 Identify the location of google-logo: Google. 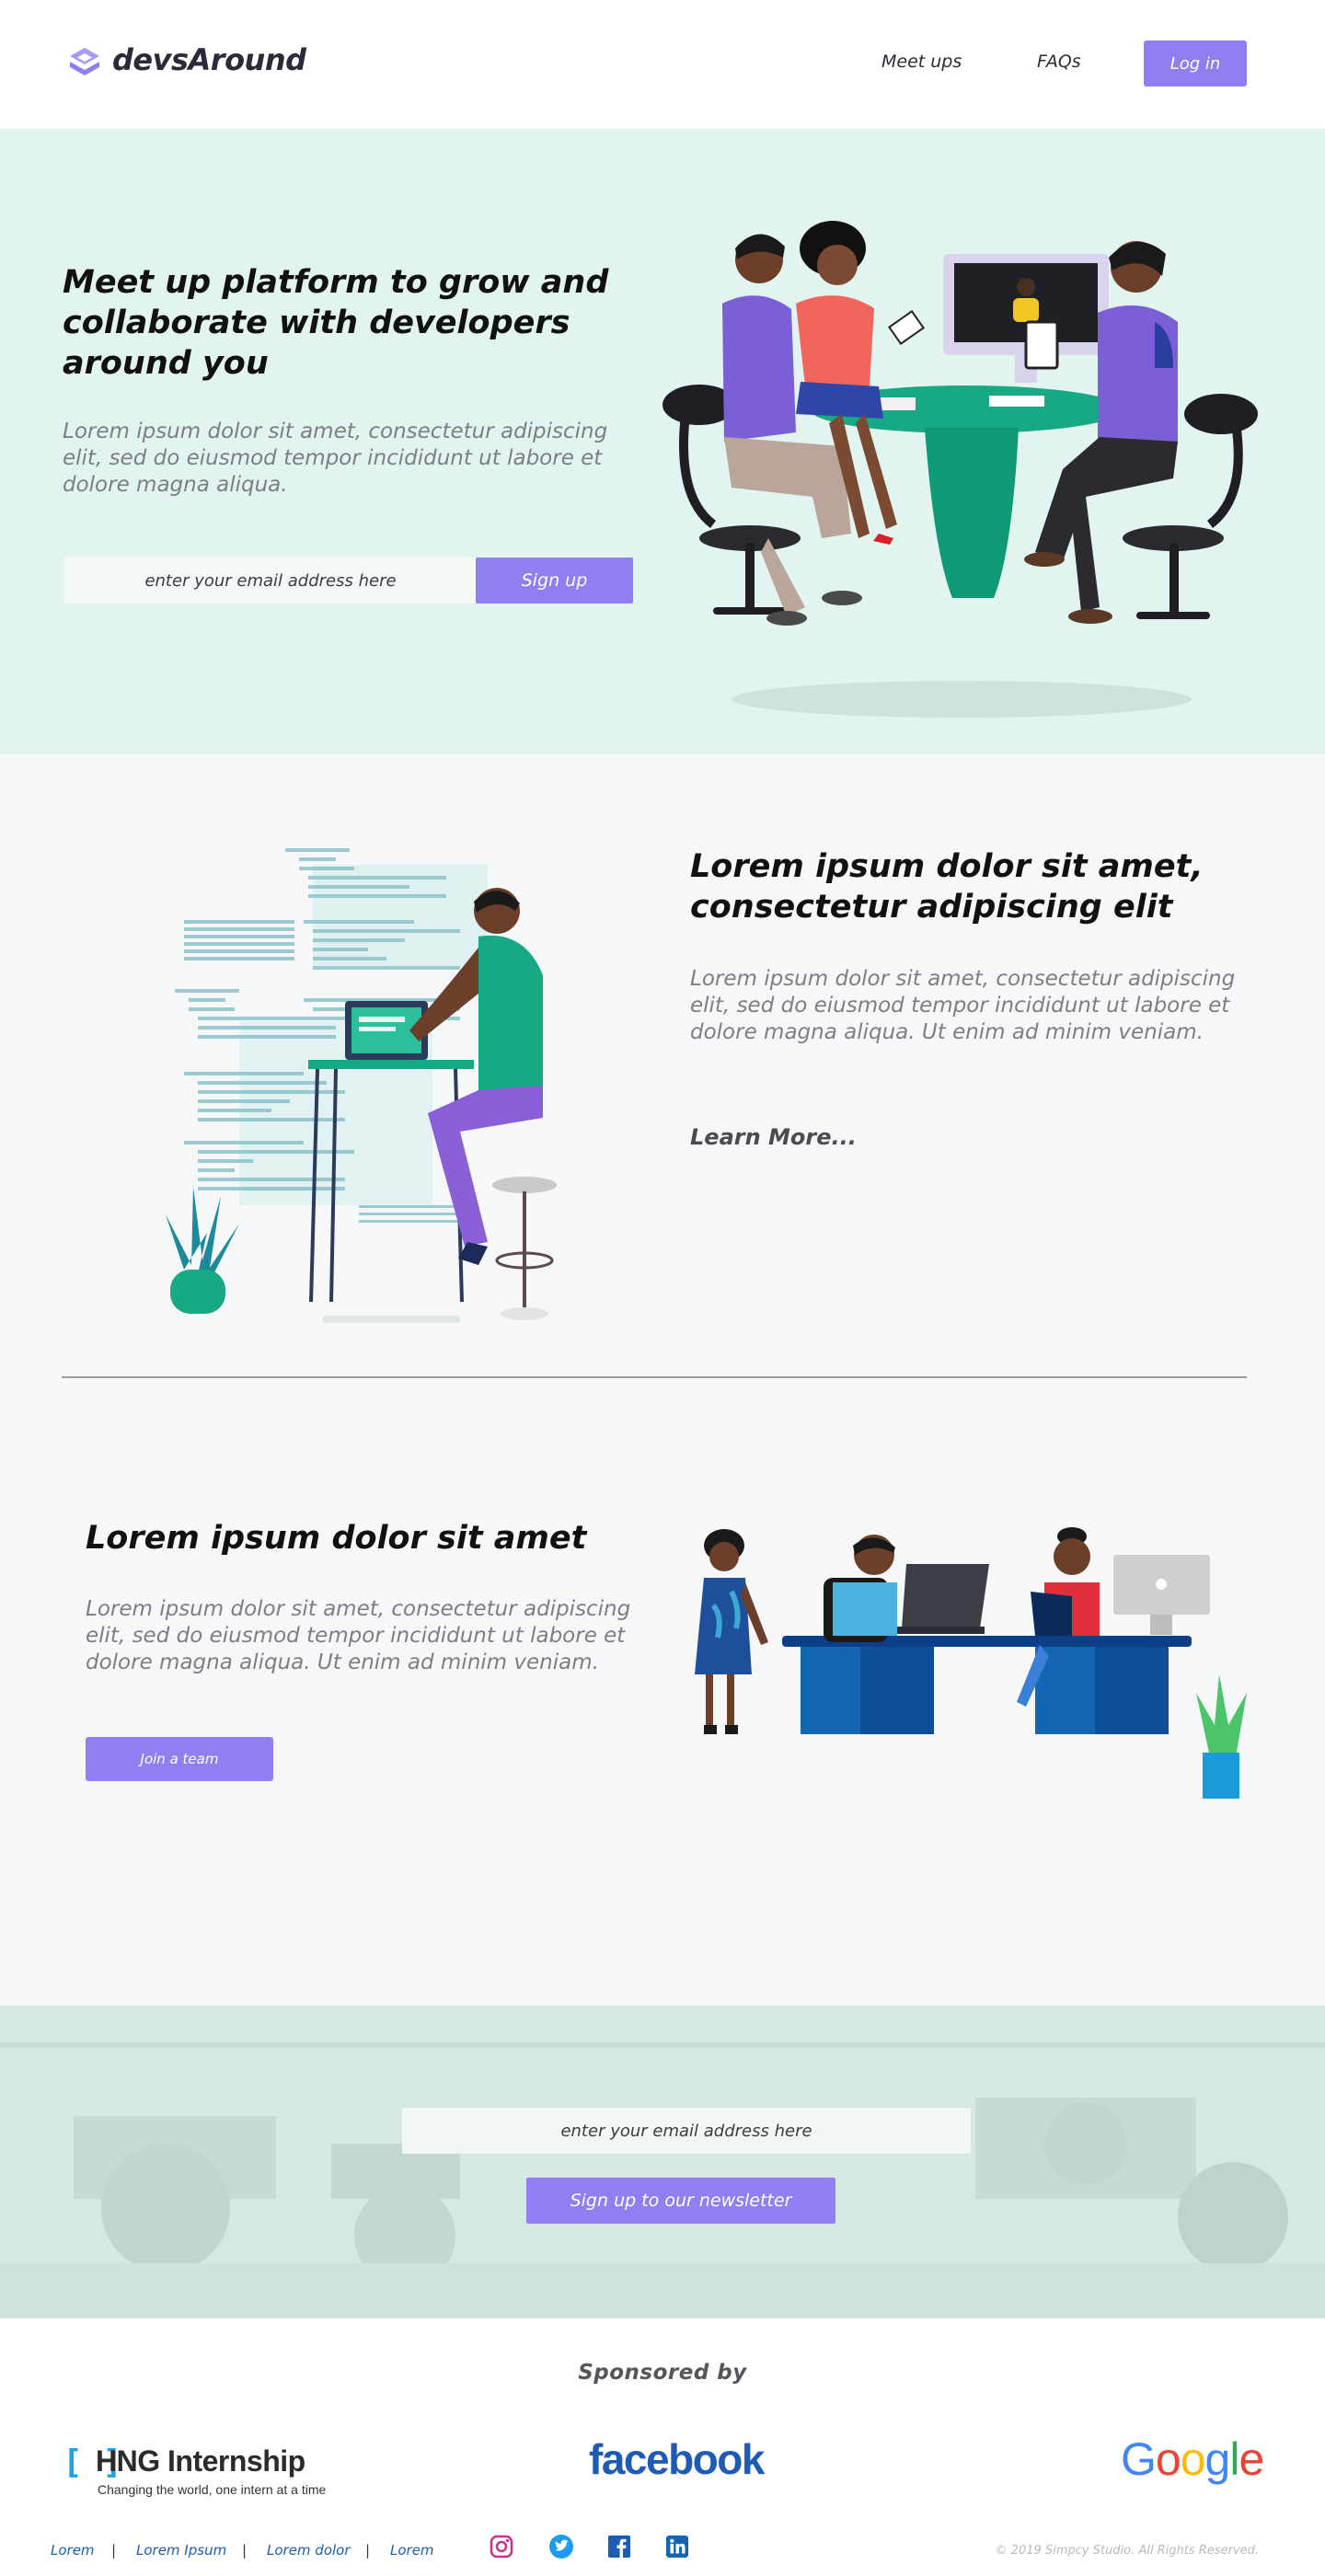
(1192, 2459).